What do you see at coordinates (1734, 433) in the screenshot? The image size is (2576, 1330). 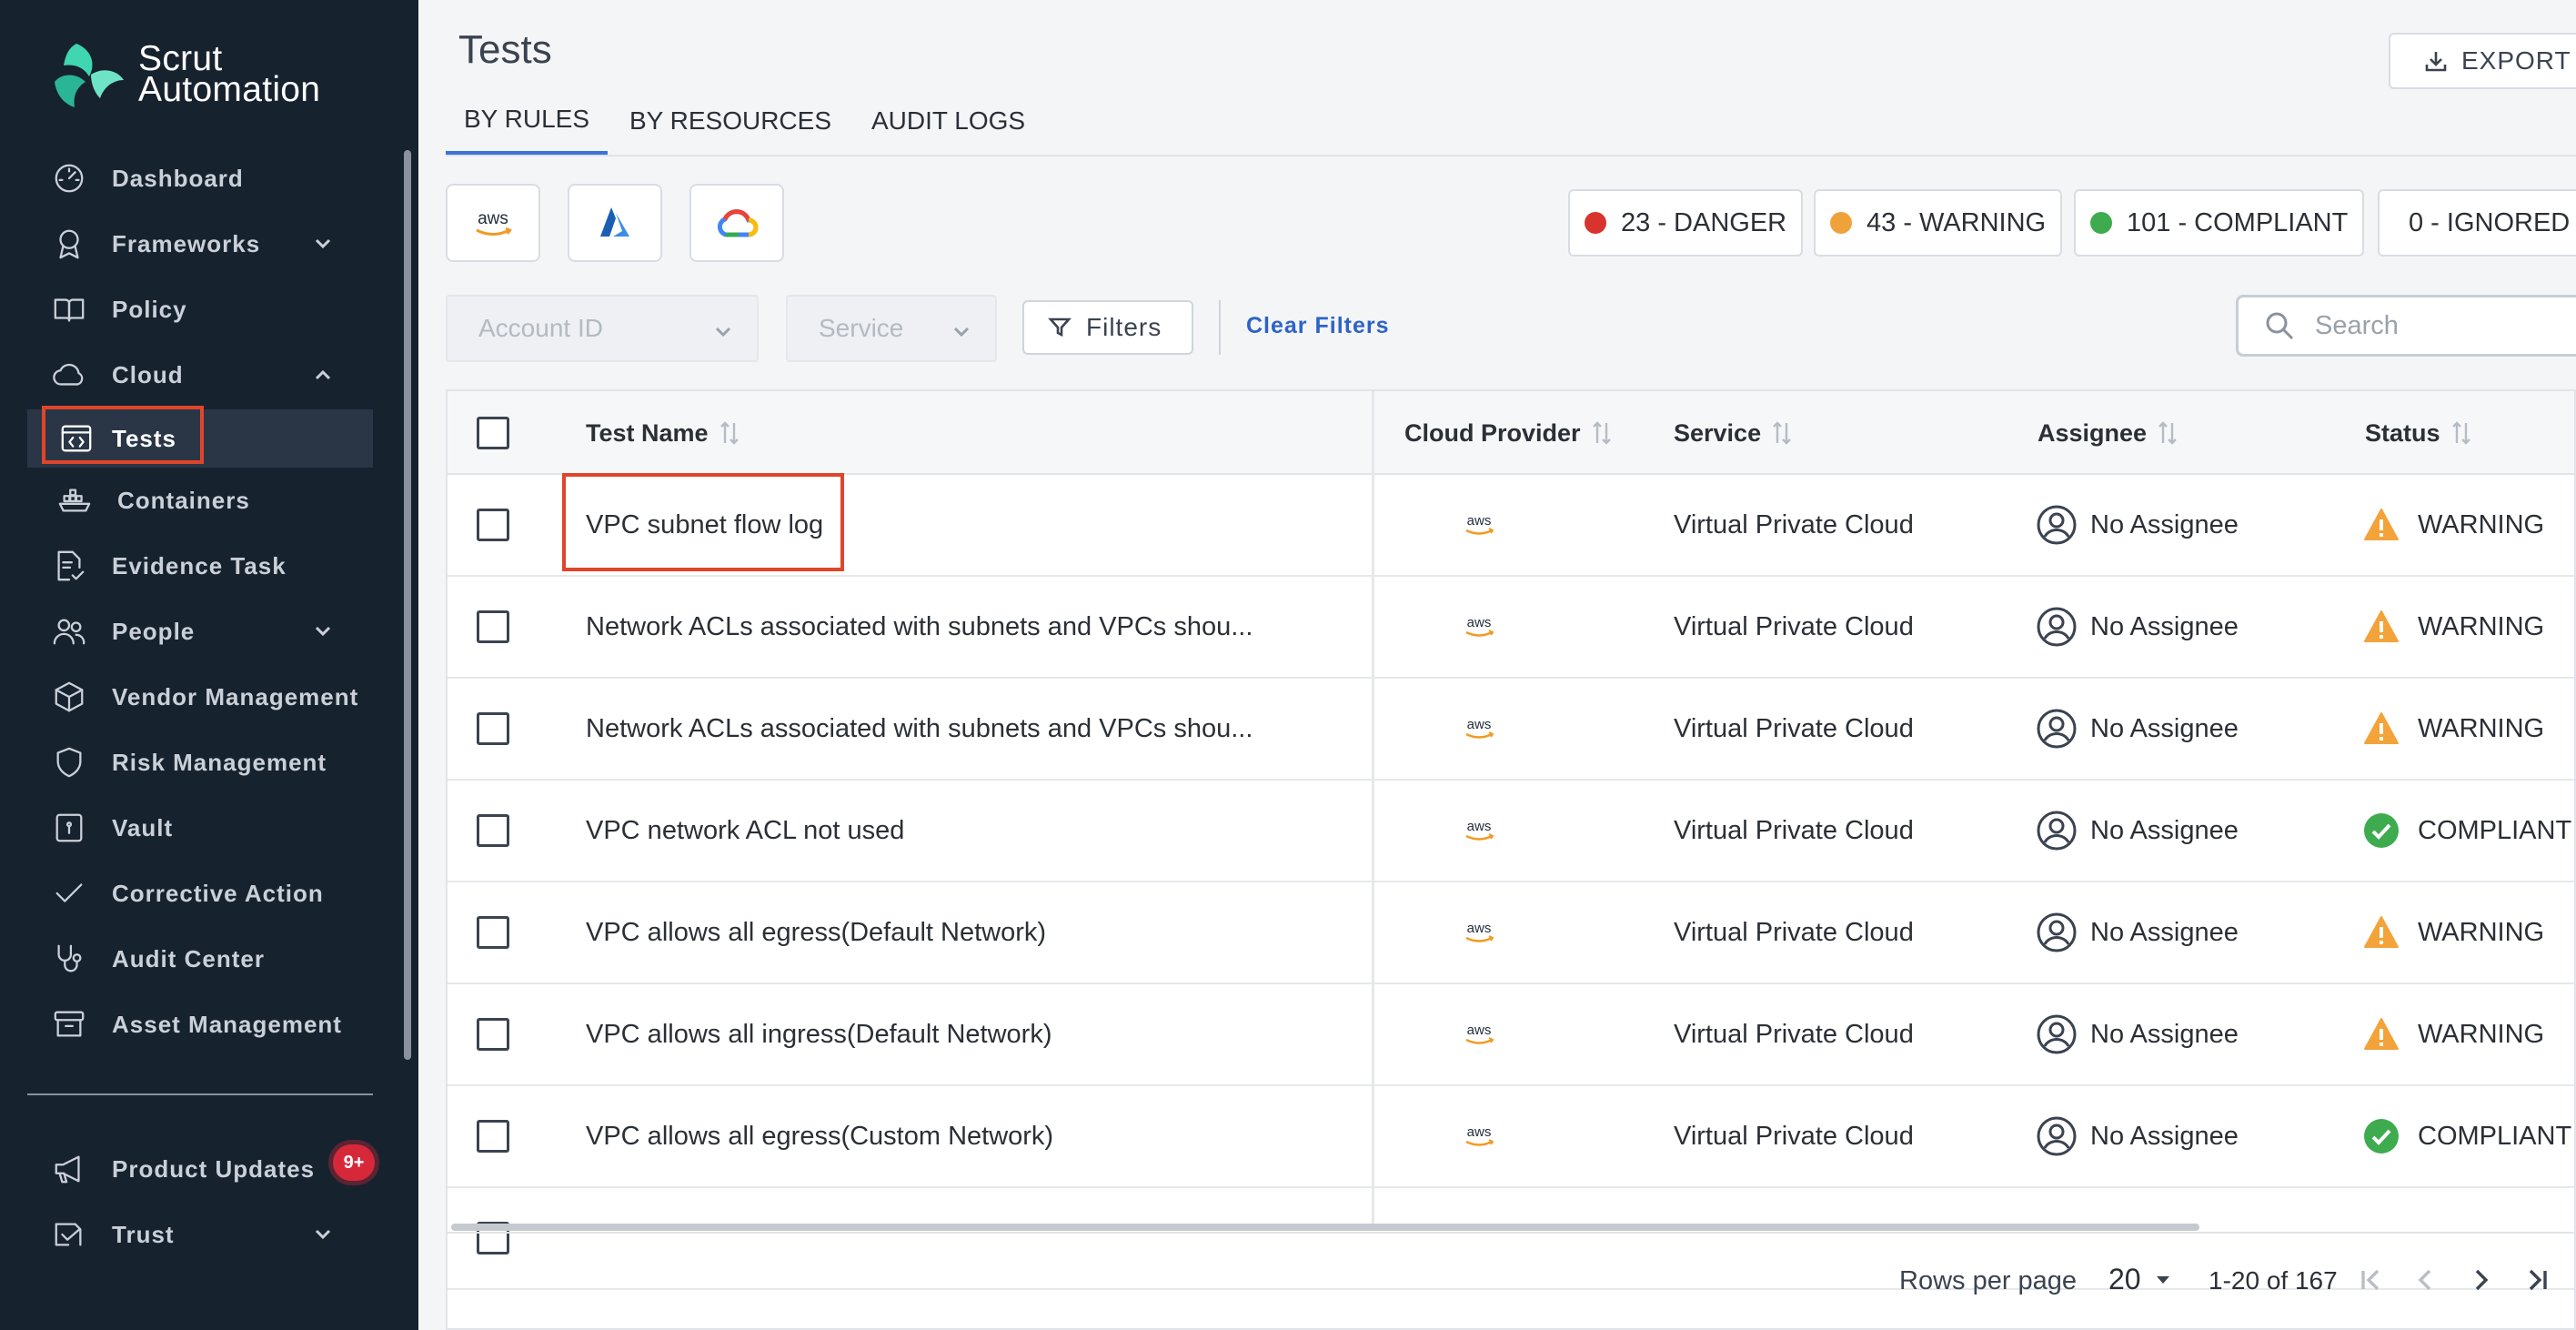 I see `column-header-service: Service` at bounding box center [1734, 433].